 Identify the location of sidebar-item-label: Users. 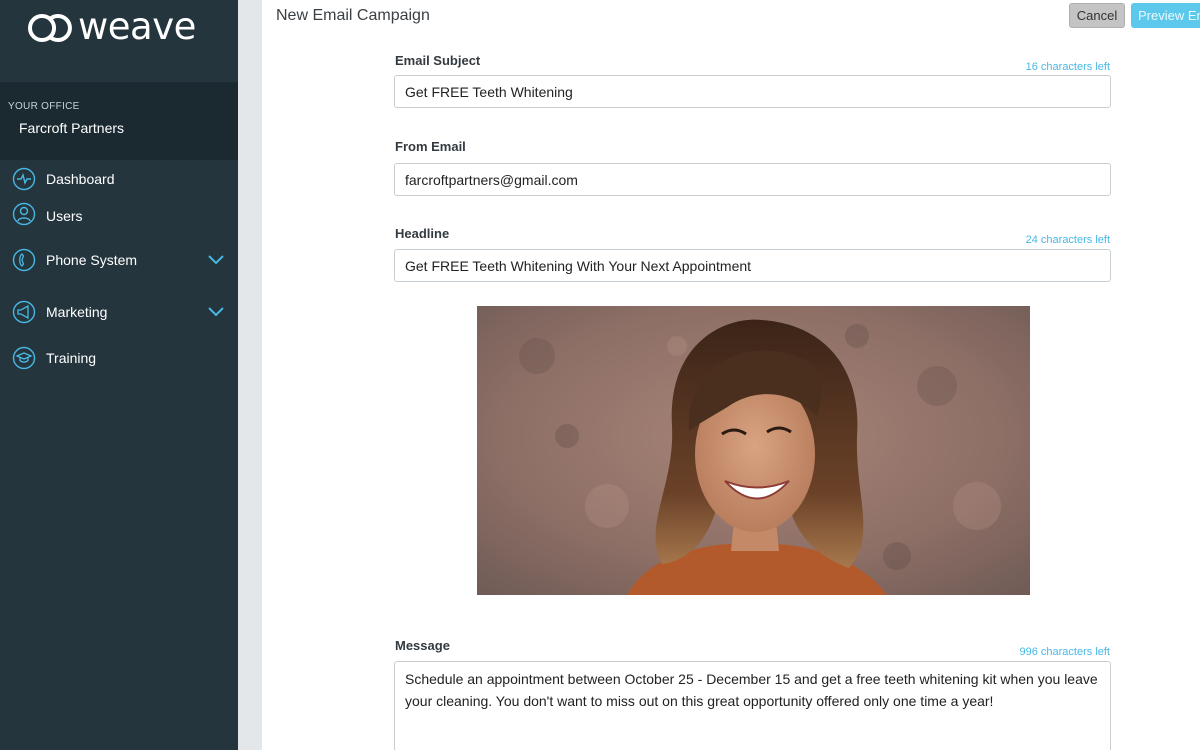
(64, 216).